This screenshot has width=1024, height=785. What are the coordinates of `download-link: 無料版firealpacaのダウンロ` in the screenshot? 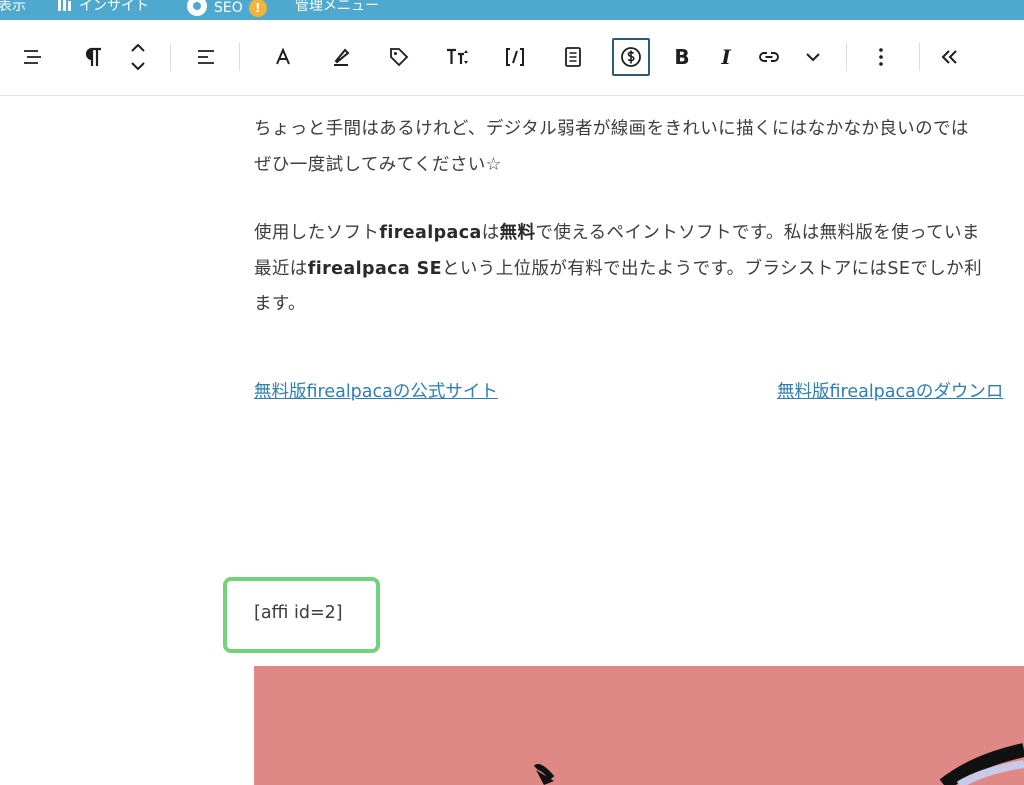 It's located at (890, 390).